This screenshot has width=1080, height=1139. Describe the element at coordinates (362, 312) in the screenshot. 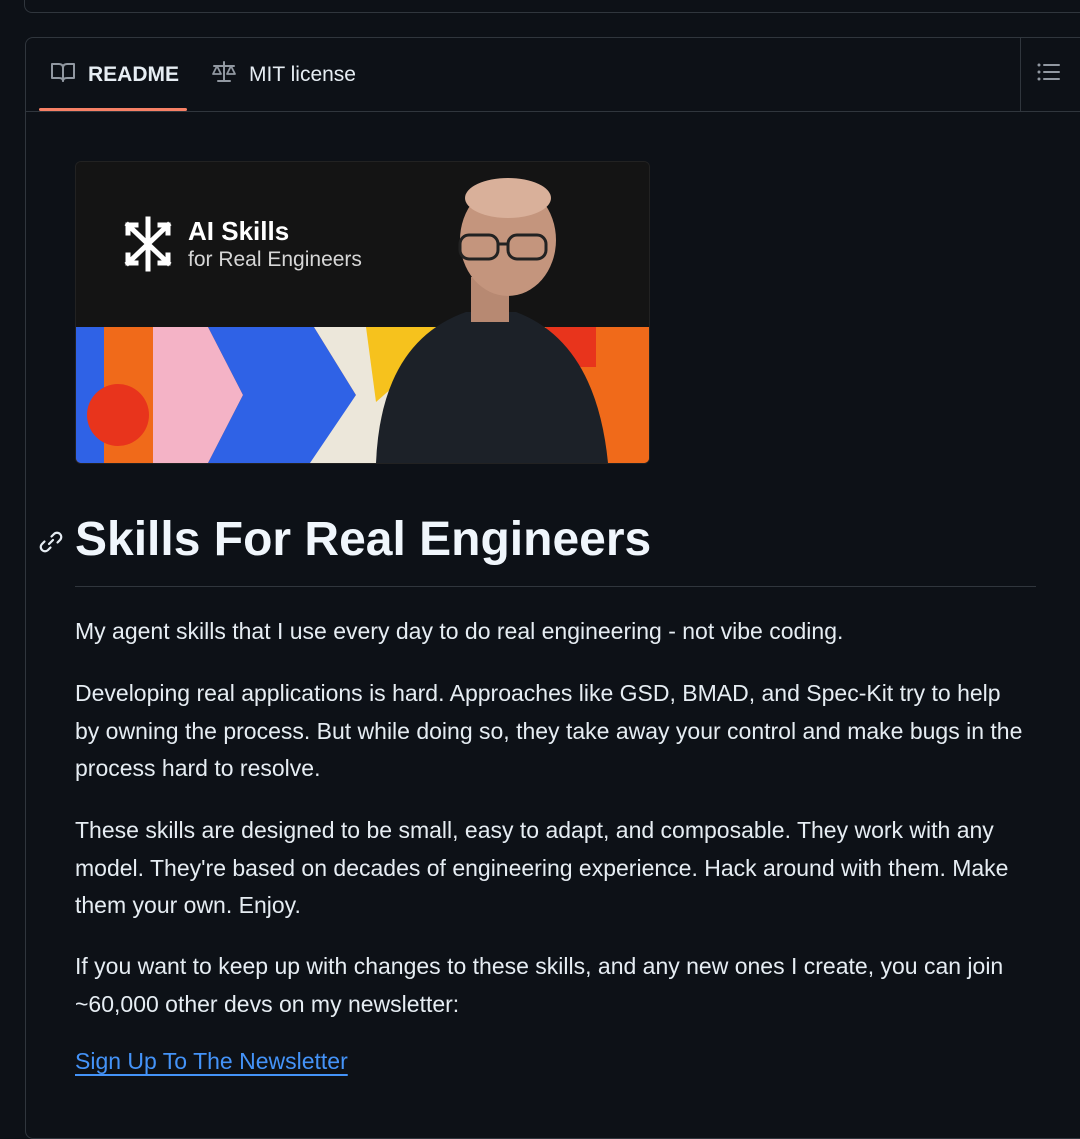

I see `readme-banner-image: AI Skills for Real Engineers` at that location.